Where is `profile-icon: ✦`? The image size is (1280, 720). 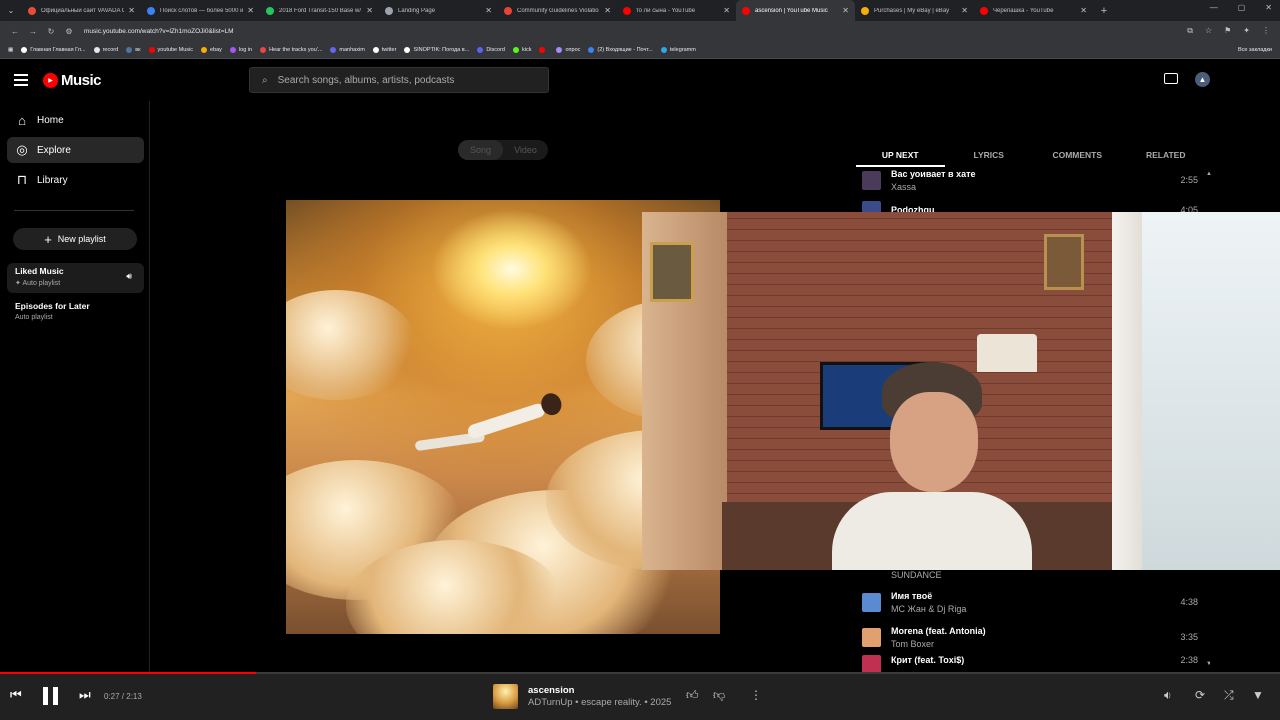
profile-icon: ✦ is located at coordinates (1246, 31).